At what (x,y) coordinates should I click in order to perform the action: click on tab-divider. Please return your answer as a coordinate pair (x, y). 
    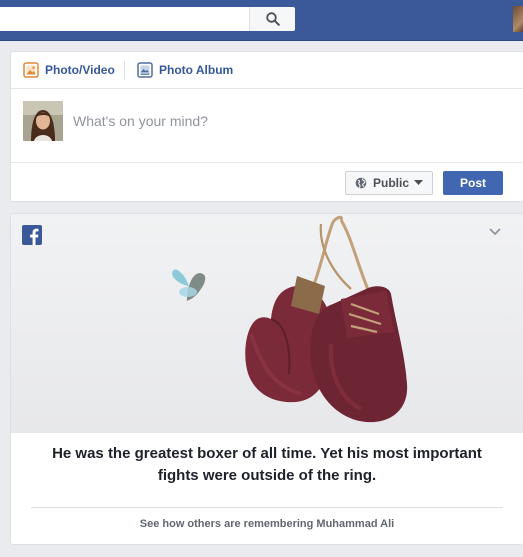
    Looking at the image, I should click on (124, 70).